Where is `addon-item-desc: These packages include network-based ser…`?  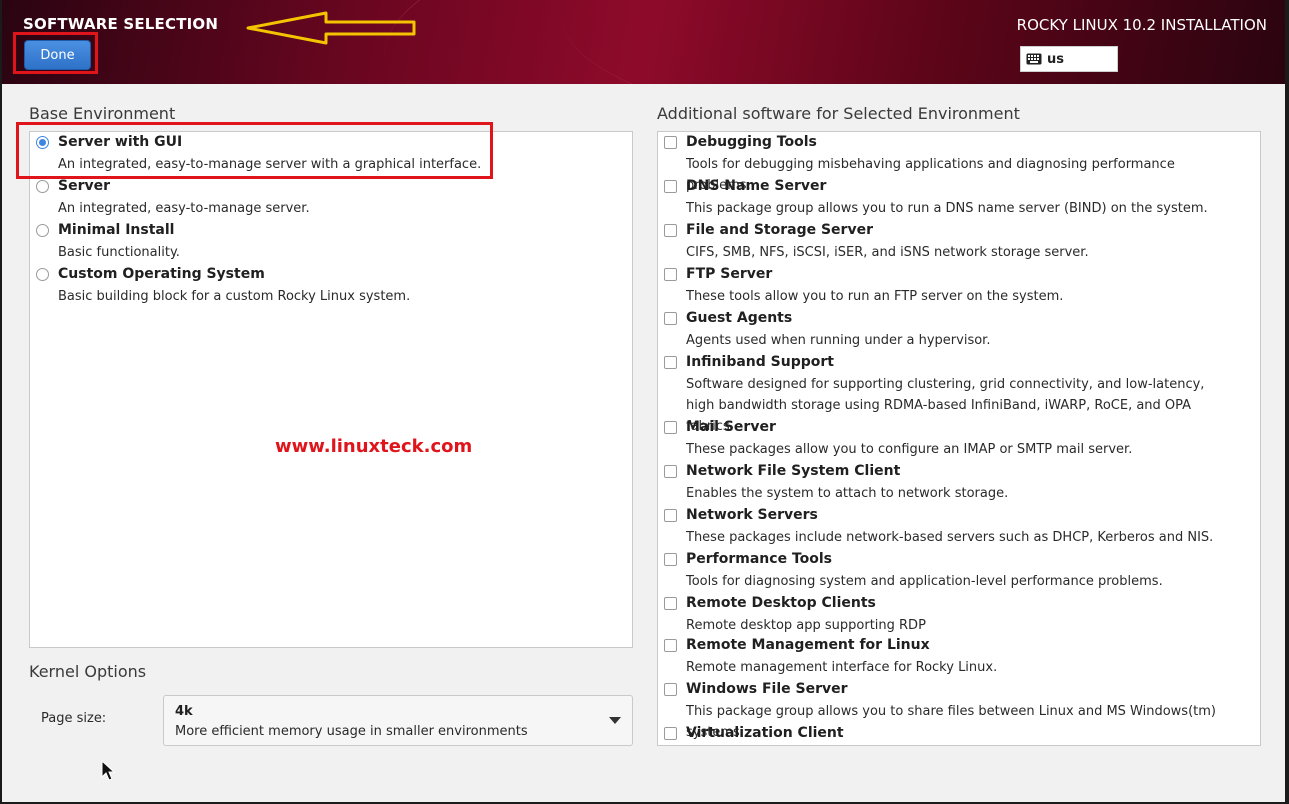 addon-item-desc: These packages include network-based ser… is located at coordinates (950, 537).